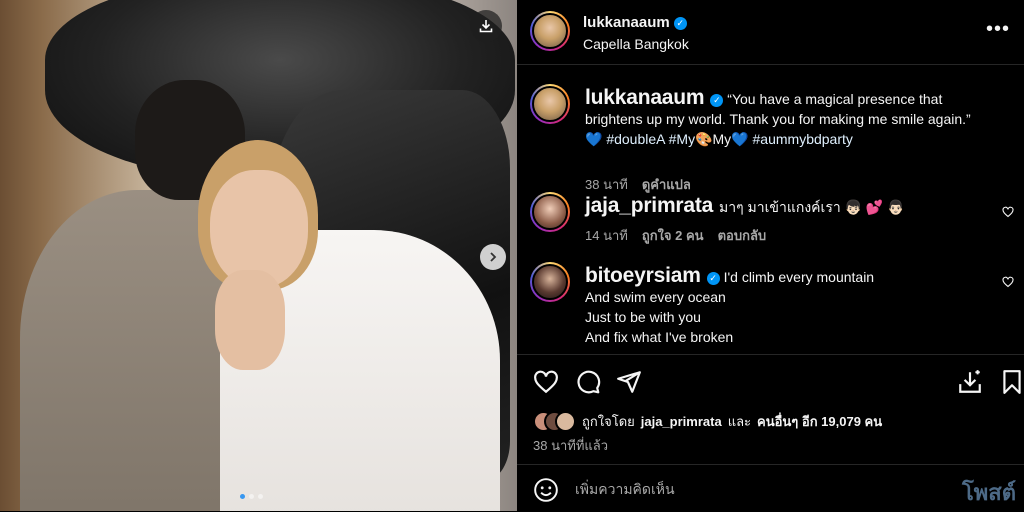 The width and height of the screenshot is (1024, 512). Describe the element at coordinates (998, 29) in the screenshot. I see `more-options-icon: •••` at that location.